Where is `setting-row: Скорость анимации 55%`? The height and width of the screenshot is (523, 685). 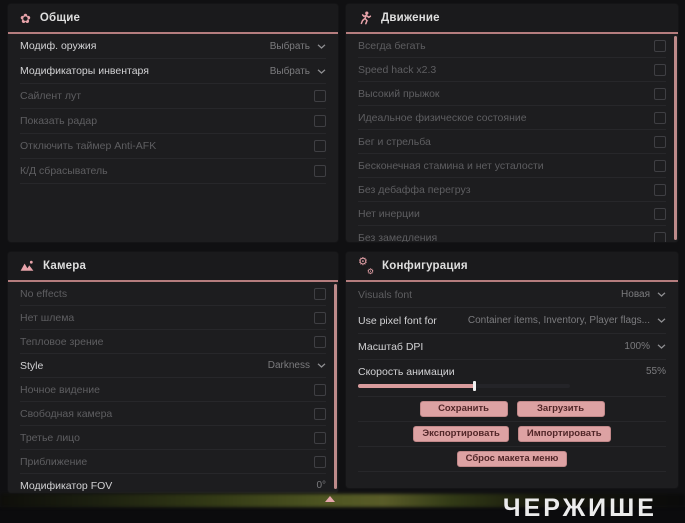 setting-row: Скорость анимации 55% is located at coordinates (512, 378).